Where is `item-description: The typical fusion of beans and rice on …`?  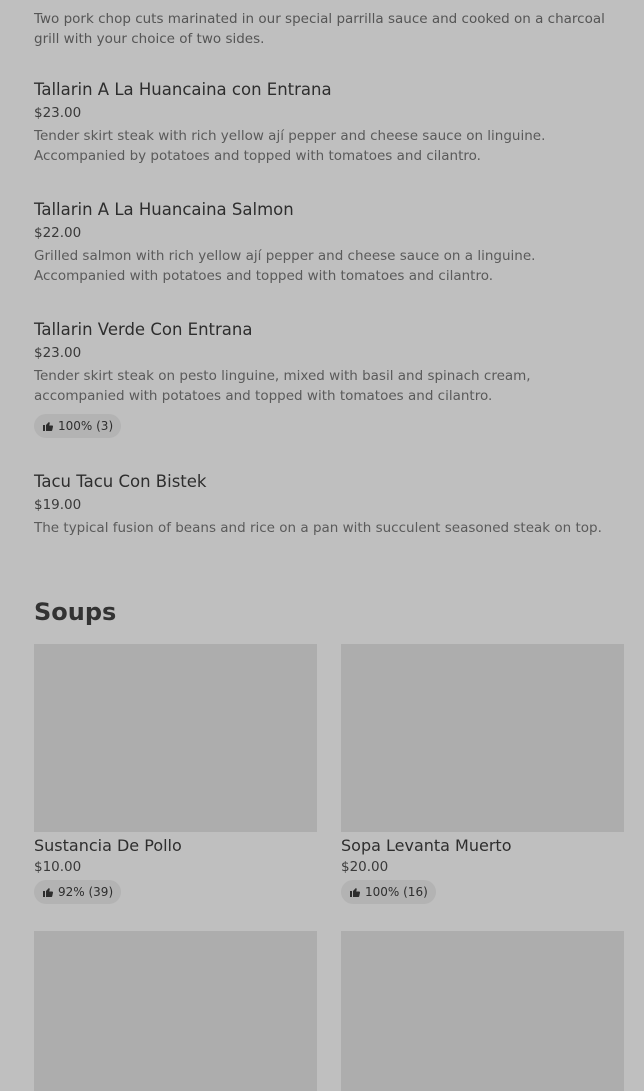 item-description: The typical fusion of beans and rice on … is located at coordinates (318, 528).